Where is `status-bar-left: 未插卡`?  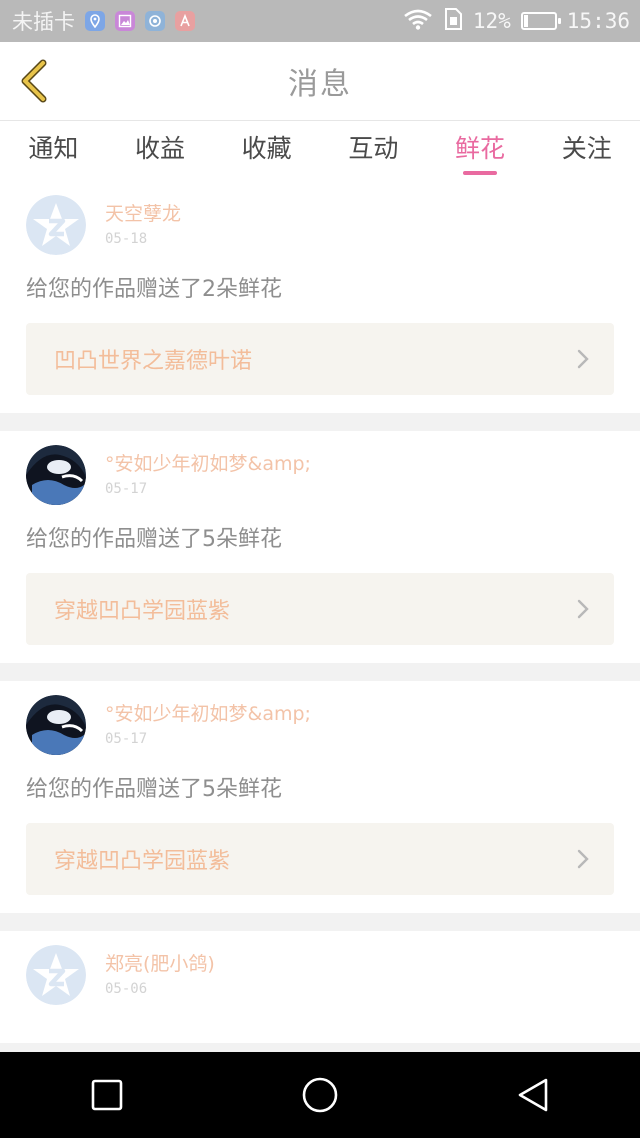 status-bar-left: 未插卡 is located at coordinates (103, 21).